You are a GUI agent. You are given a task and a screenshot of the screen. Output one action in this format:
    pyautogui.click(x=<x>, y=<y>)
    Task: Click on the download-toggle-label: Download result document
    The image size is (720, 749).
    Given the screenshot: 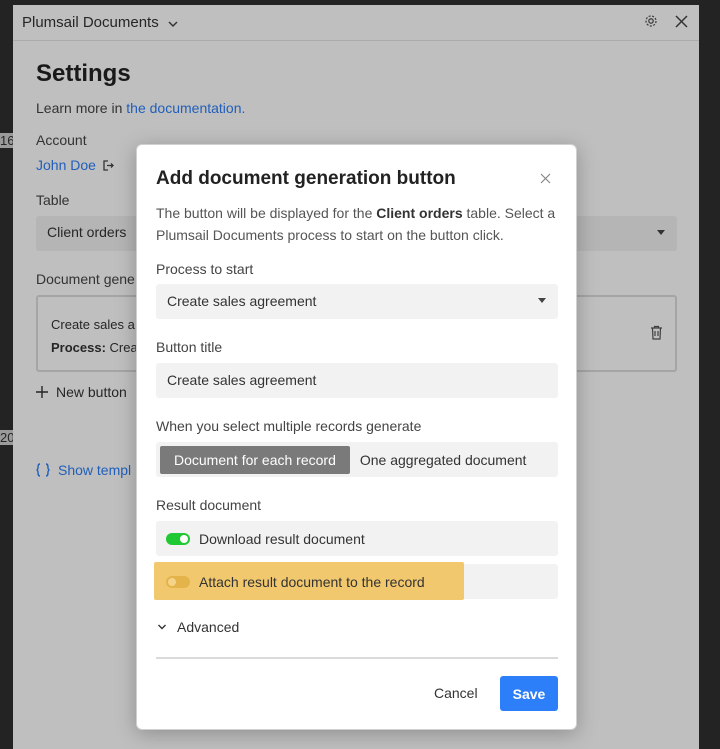 What is the action you would take?
    pyautogui.click(x=282, y=538)
    